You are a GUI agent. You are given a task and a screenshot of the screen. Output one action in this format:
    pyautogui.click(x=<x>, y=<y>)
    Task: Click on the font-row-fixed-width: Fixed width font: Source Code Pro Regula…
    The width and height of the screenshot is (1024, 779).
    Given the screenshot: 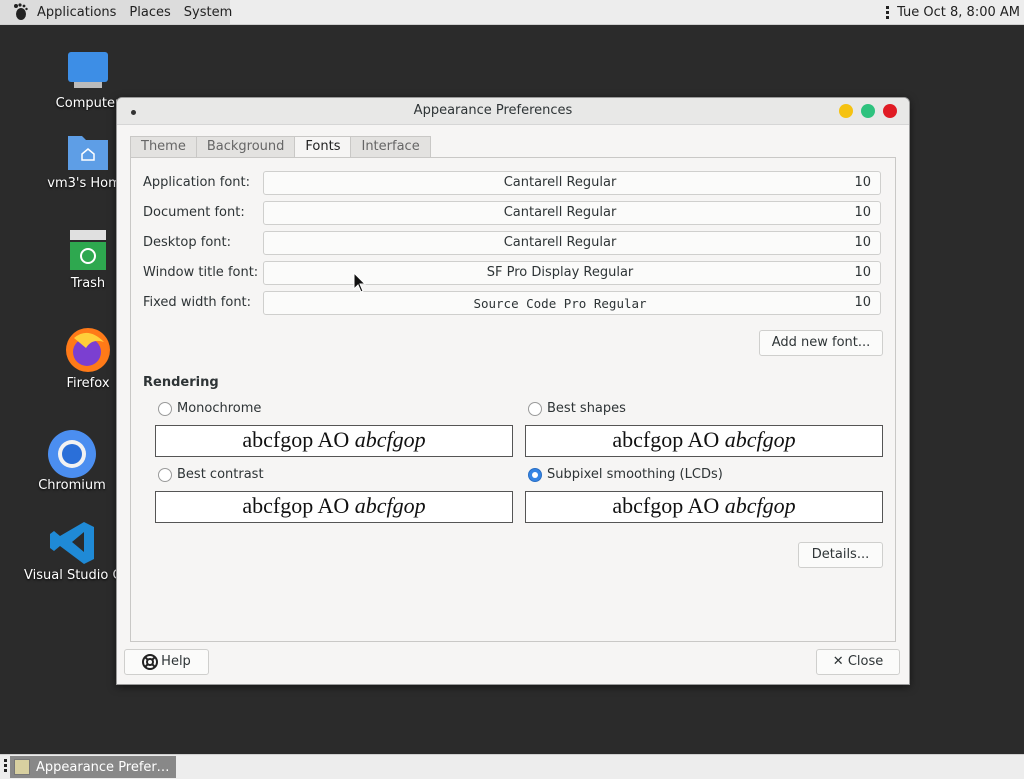 What is the action you would take?
    pyautogui.click(x=513, y=303)
    